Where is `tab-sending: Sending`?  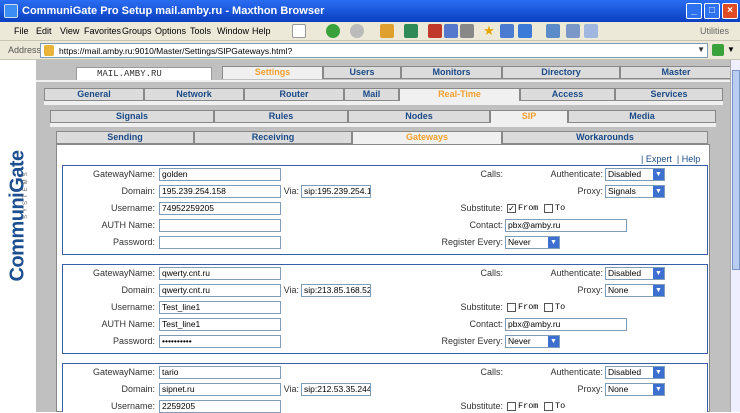
tab-sending: Sending is located at coordinates (125, 137).